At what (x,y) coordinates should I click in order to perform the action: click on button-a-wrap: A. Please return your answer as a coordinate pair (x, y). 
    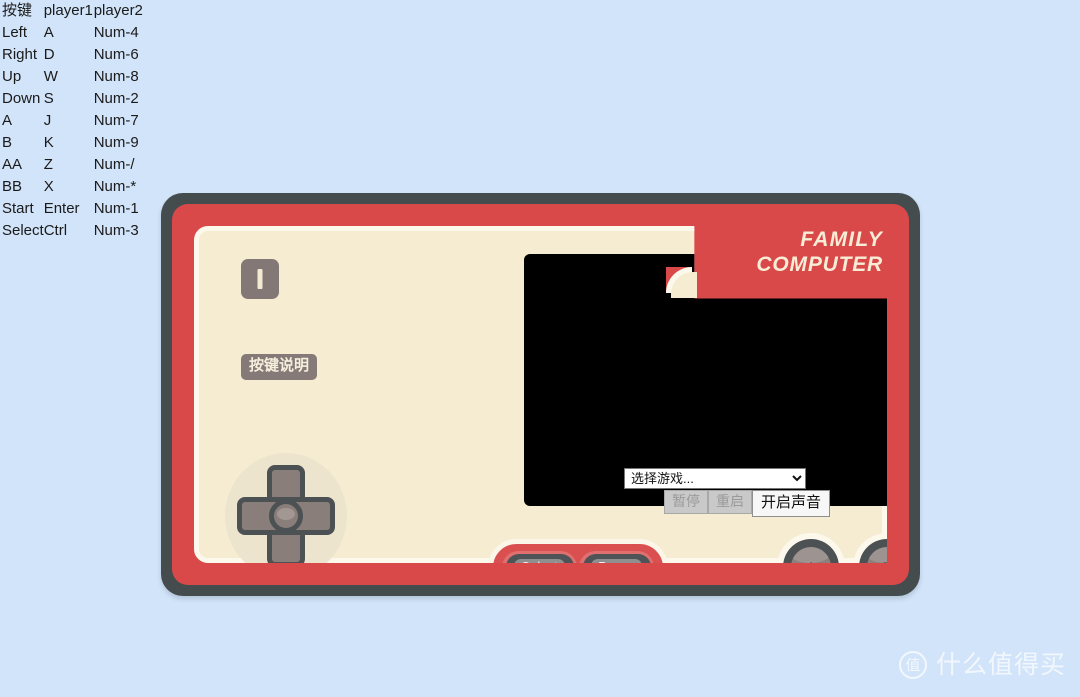
    Looking at the image, I should click on (811, 554).